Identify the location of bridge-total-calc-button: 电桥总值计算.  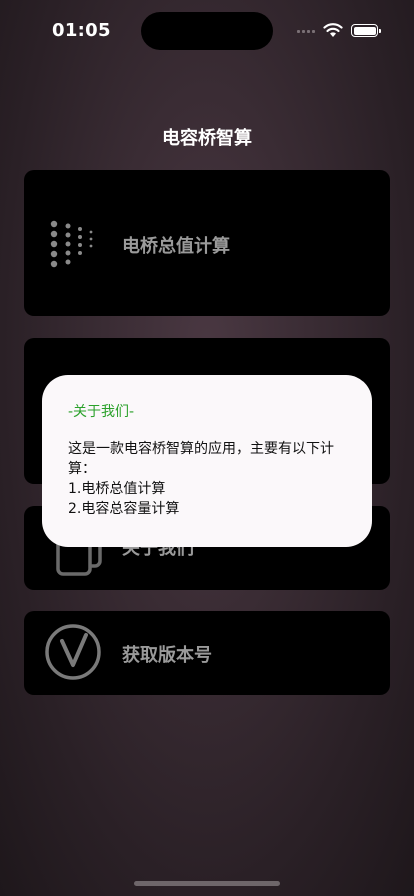
(207, 243).